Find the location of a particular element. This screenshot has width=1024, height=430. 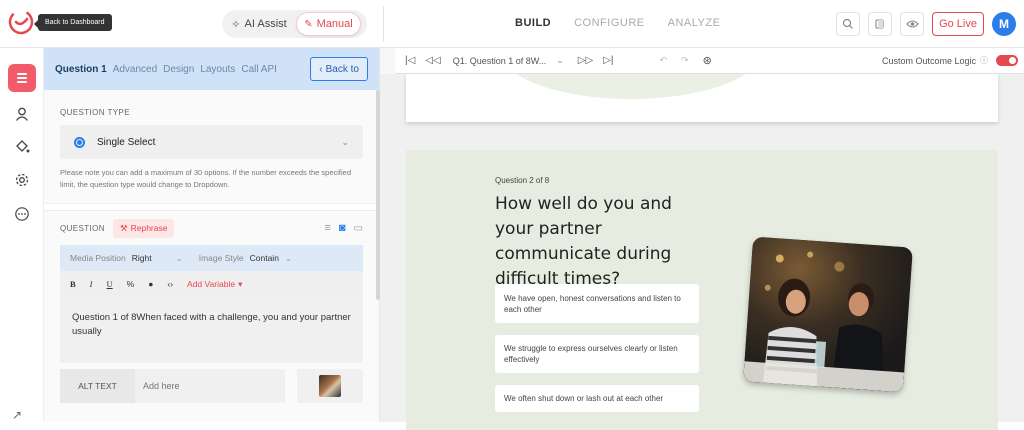

preview-button is located at coordinates (912, 24).